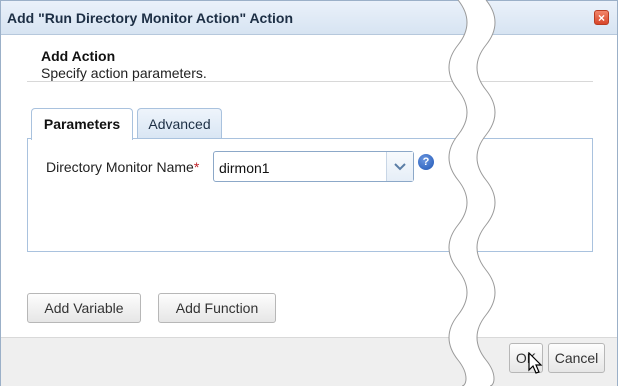 The image size is (618, 386). What do you see at coordinates (310, 81) in the screenshot?
I see `header-divider` at bounding box center [310, 81].